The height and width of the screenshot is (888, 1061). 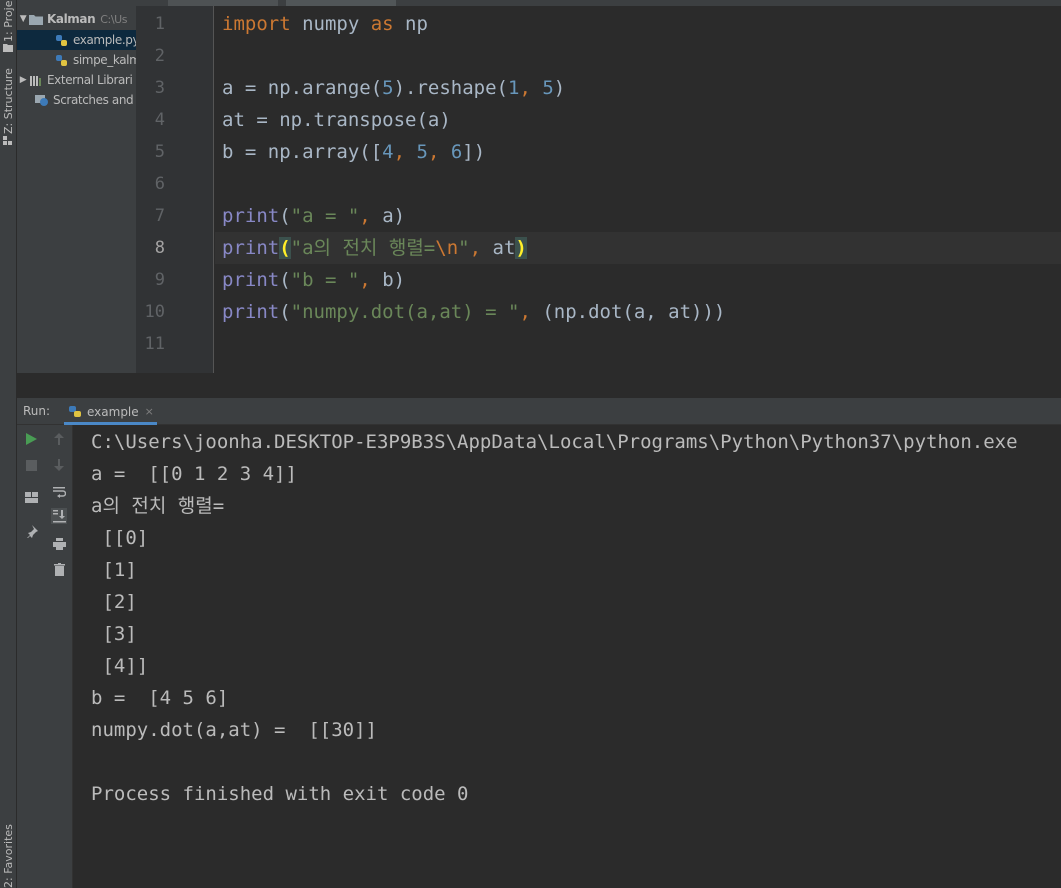 What do you see at coordinates (302, 152) in the screenshot?
I see `code-token: b = np.array([` at bounding box center [302, 152].